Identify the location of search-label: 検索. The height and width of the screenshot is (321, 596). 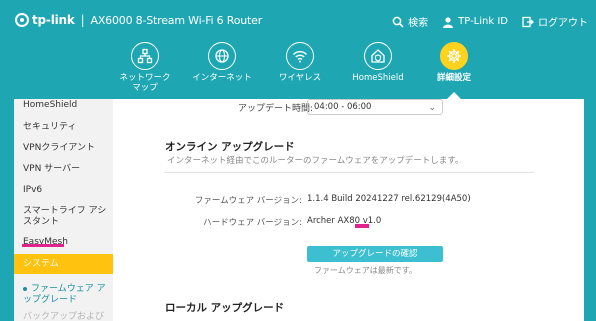
(418, 23).